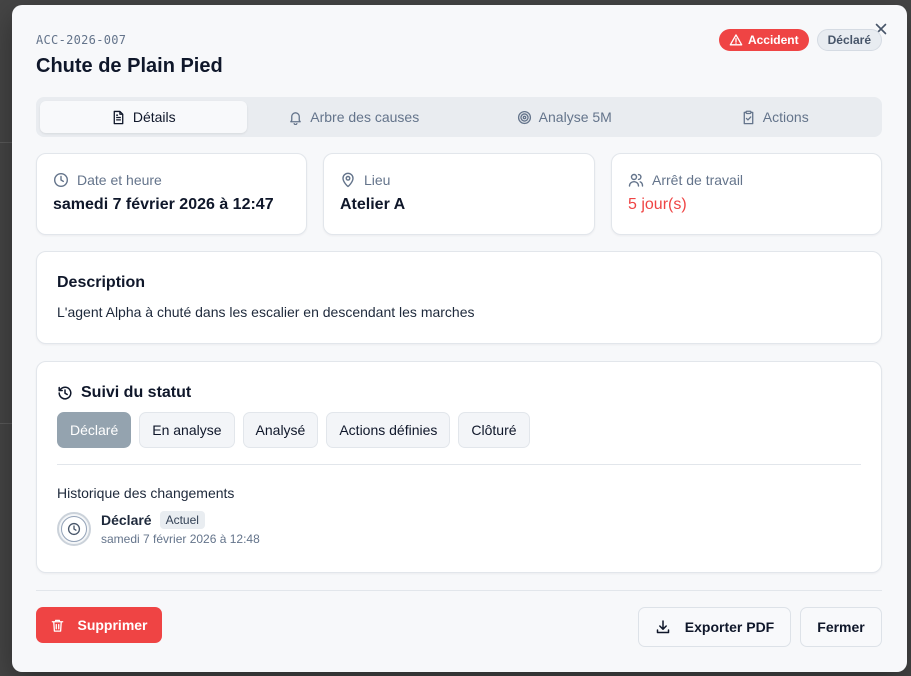 The image size is (911, 676). I want to click on tab-label: Détails, so click(154, 117).